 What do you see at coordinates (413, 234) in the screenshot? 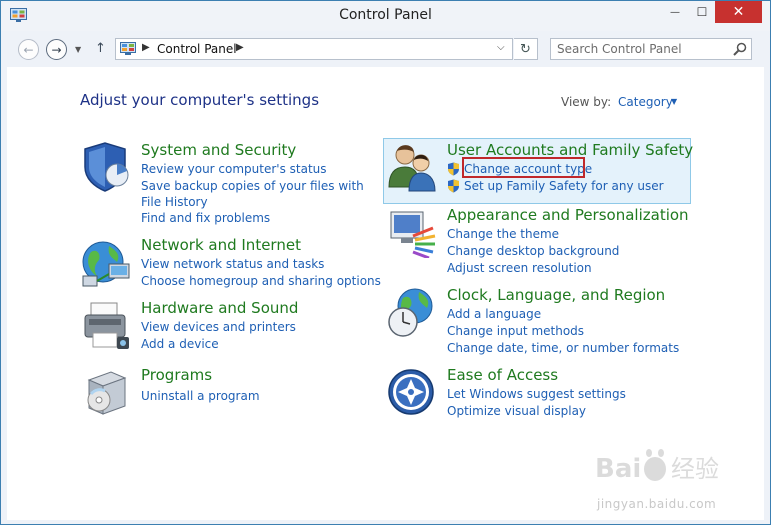
I see `monitor-paint-icon` at bounding box center [413, 234].